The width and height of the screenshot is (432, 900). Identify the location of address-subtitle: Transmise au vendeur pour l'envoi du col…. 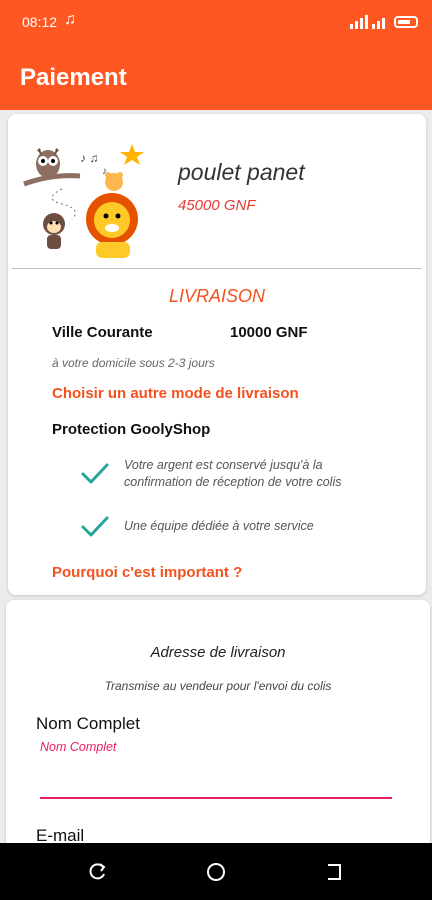
(218, 686).